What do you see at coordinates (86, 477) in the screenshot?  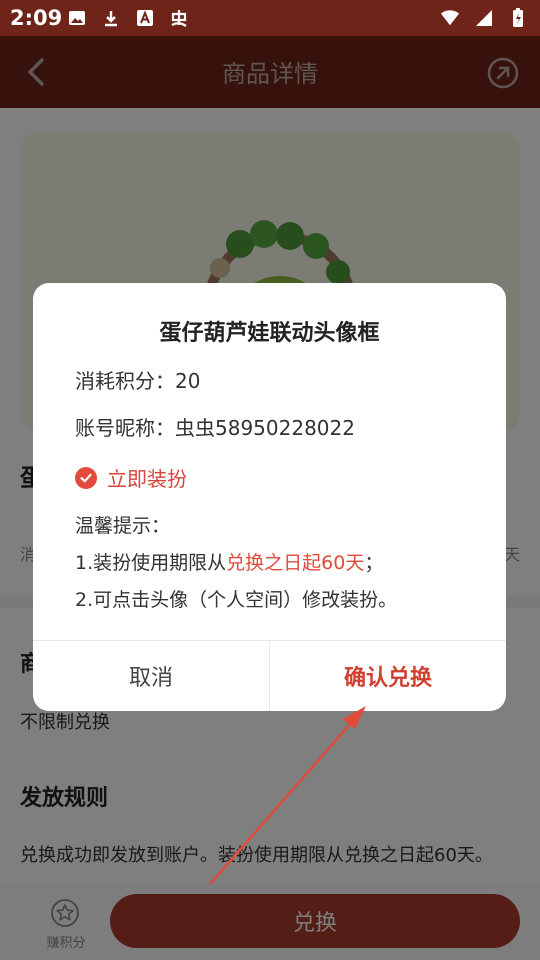 I see `check-circle-icon` at bounding box center [86, 477].